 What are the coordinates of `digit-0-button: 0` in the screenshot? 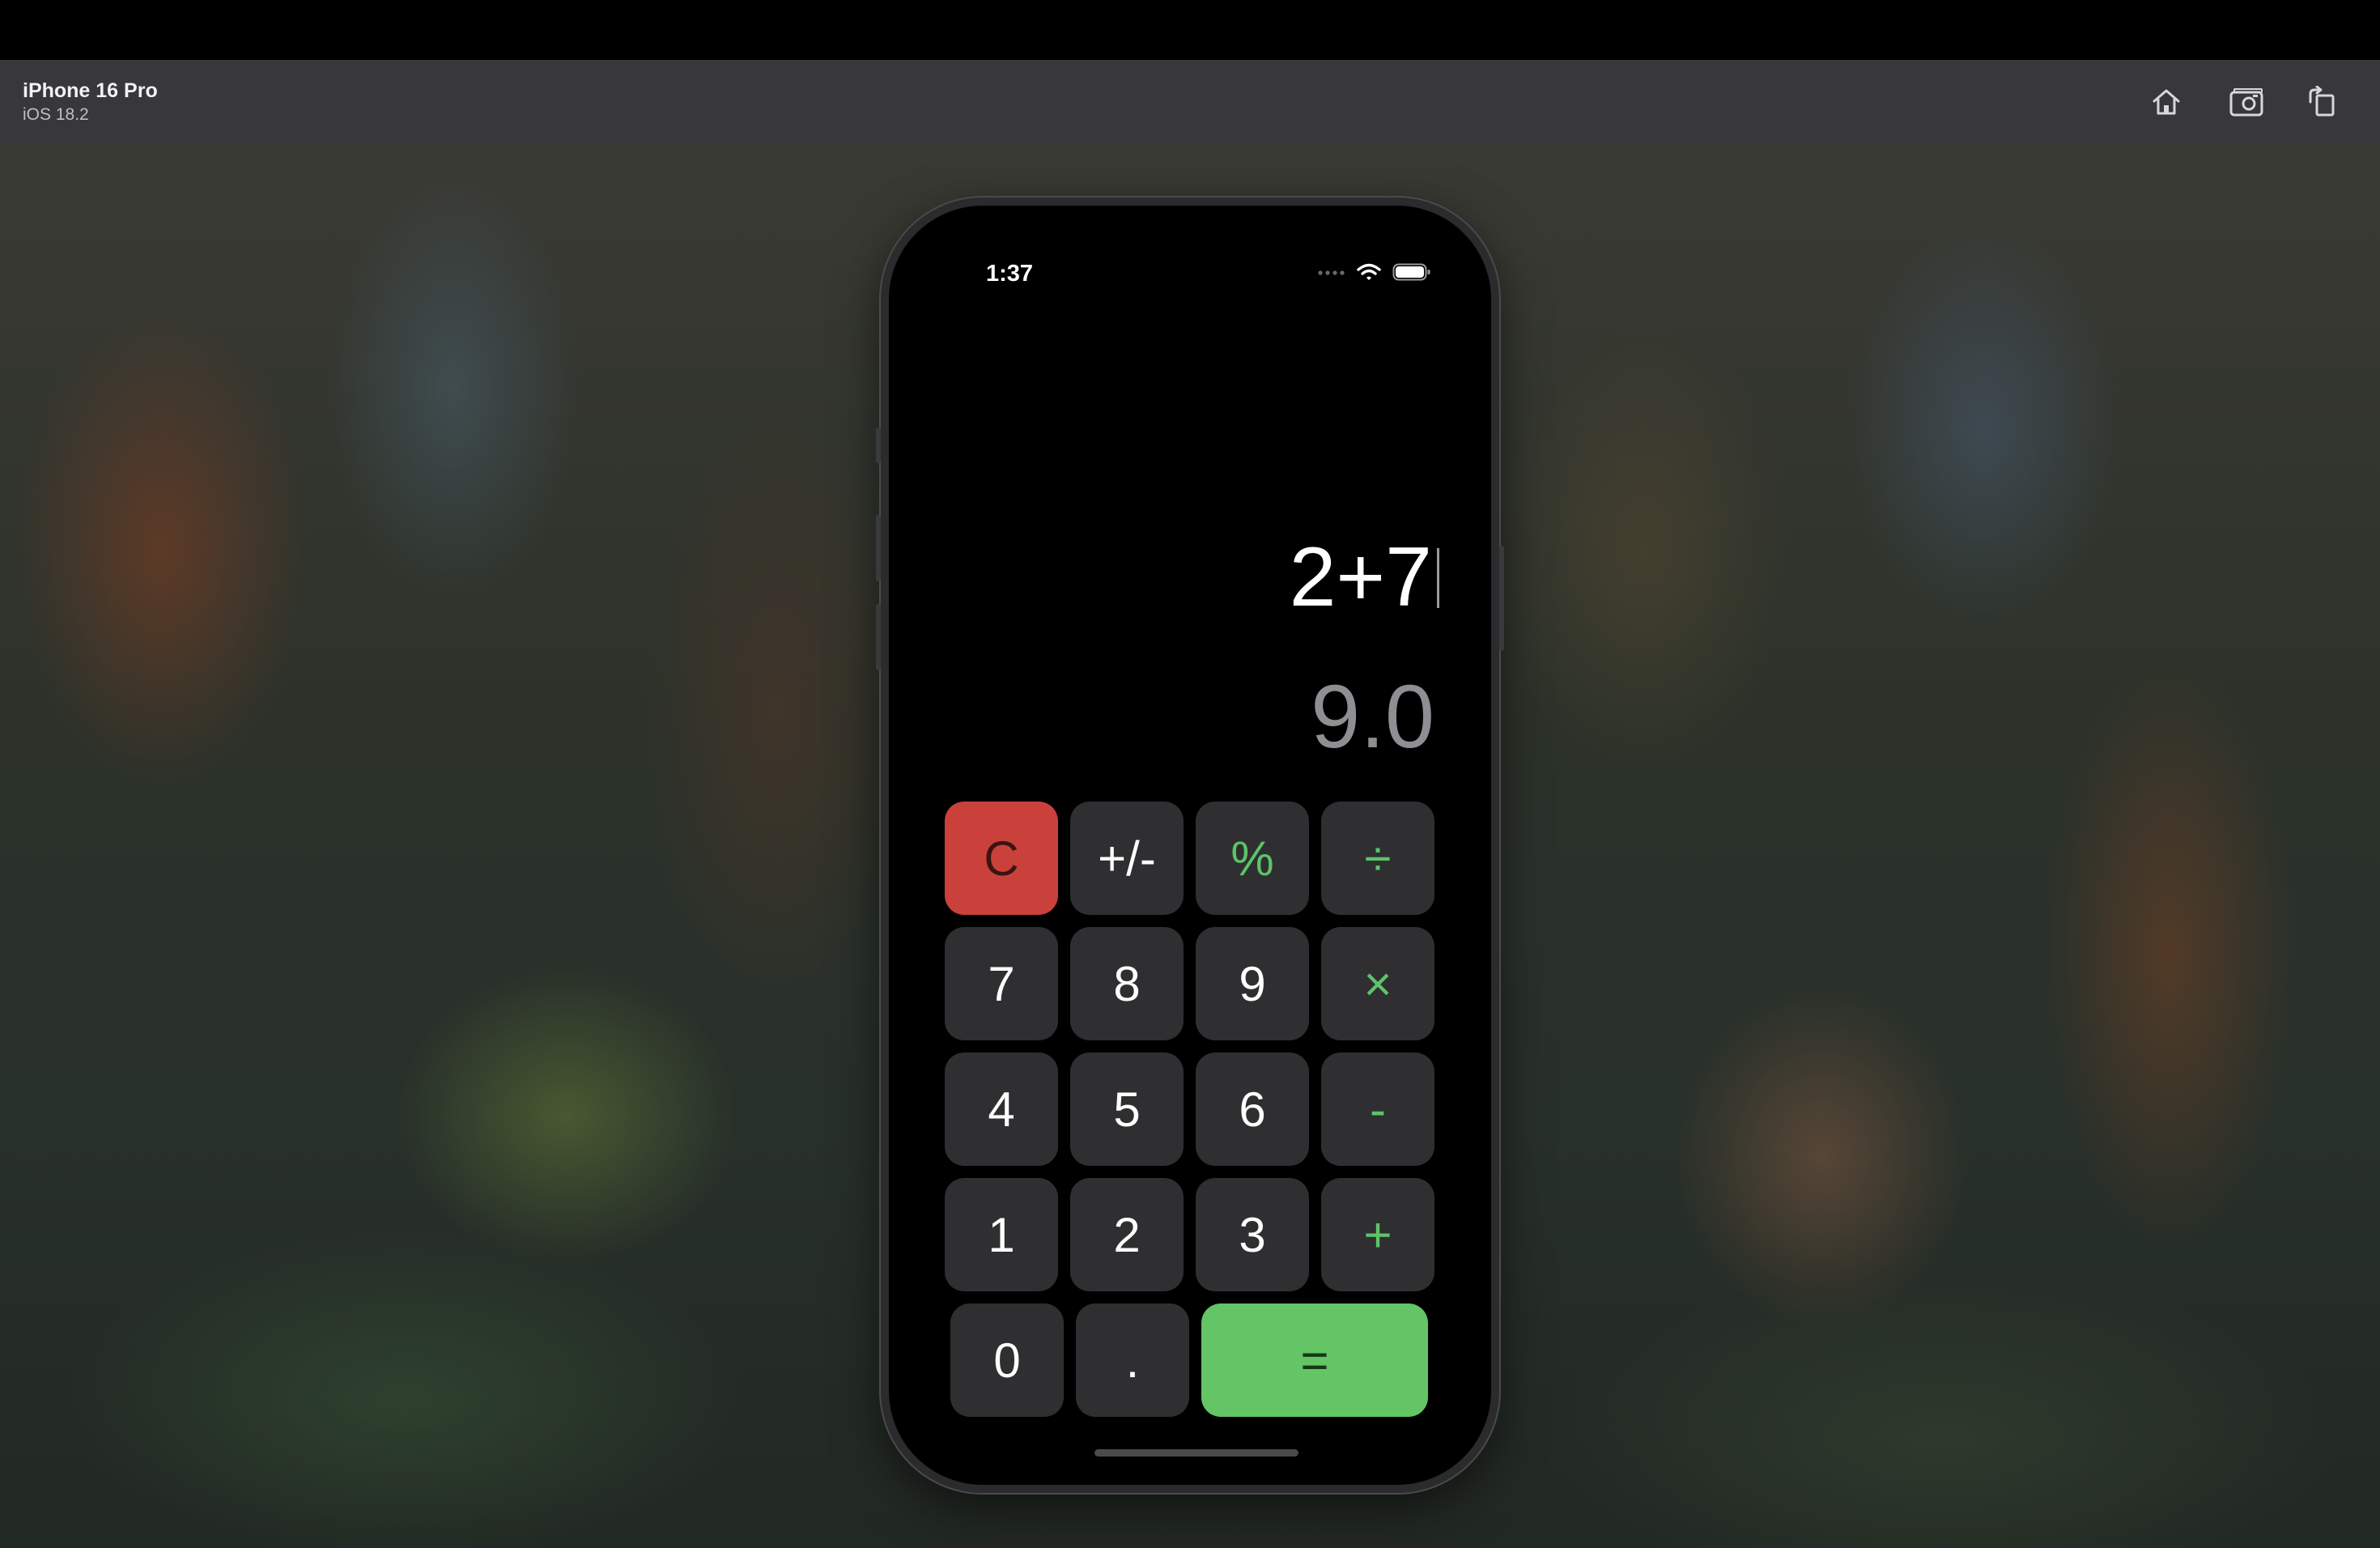 It's located at (1007, 1360).